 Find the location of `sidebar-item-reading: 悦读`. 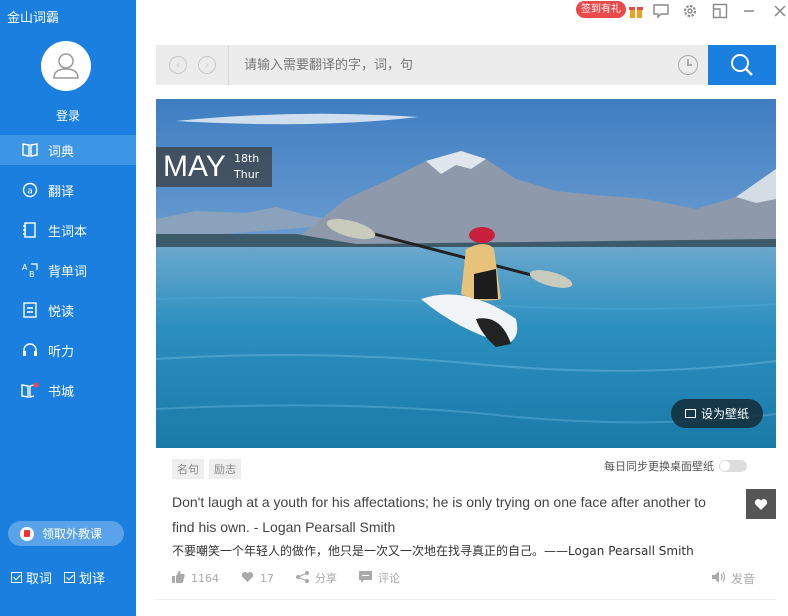

sidebar-item-reading: 悦读 is located at coordinates (68, 310).